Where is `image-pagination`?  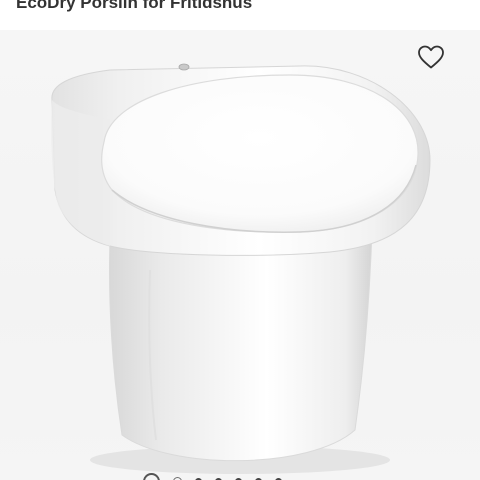 image-pagination is located at coordinates (212, 476).